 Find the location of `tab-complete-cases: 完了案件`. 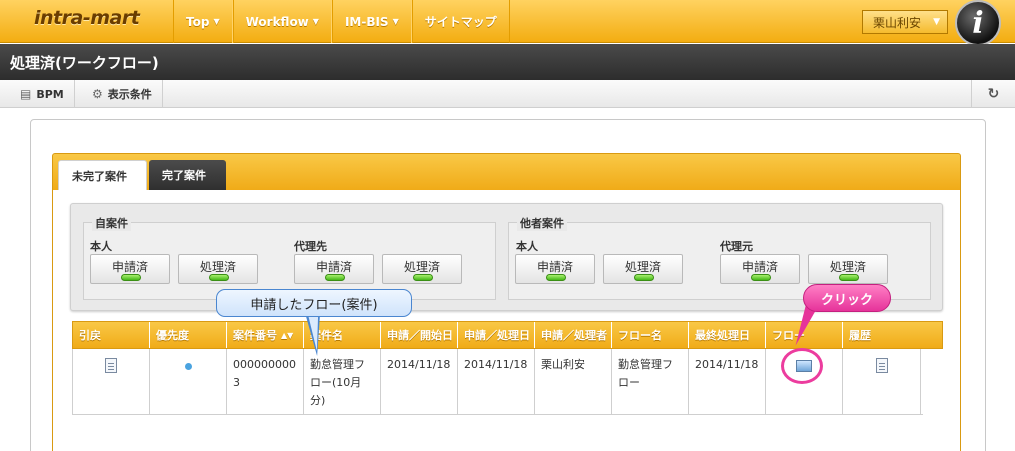

tab-complete-cases: 完了案件 is located at coordinates (187, 175).